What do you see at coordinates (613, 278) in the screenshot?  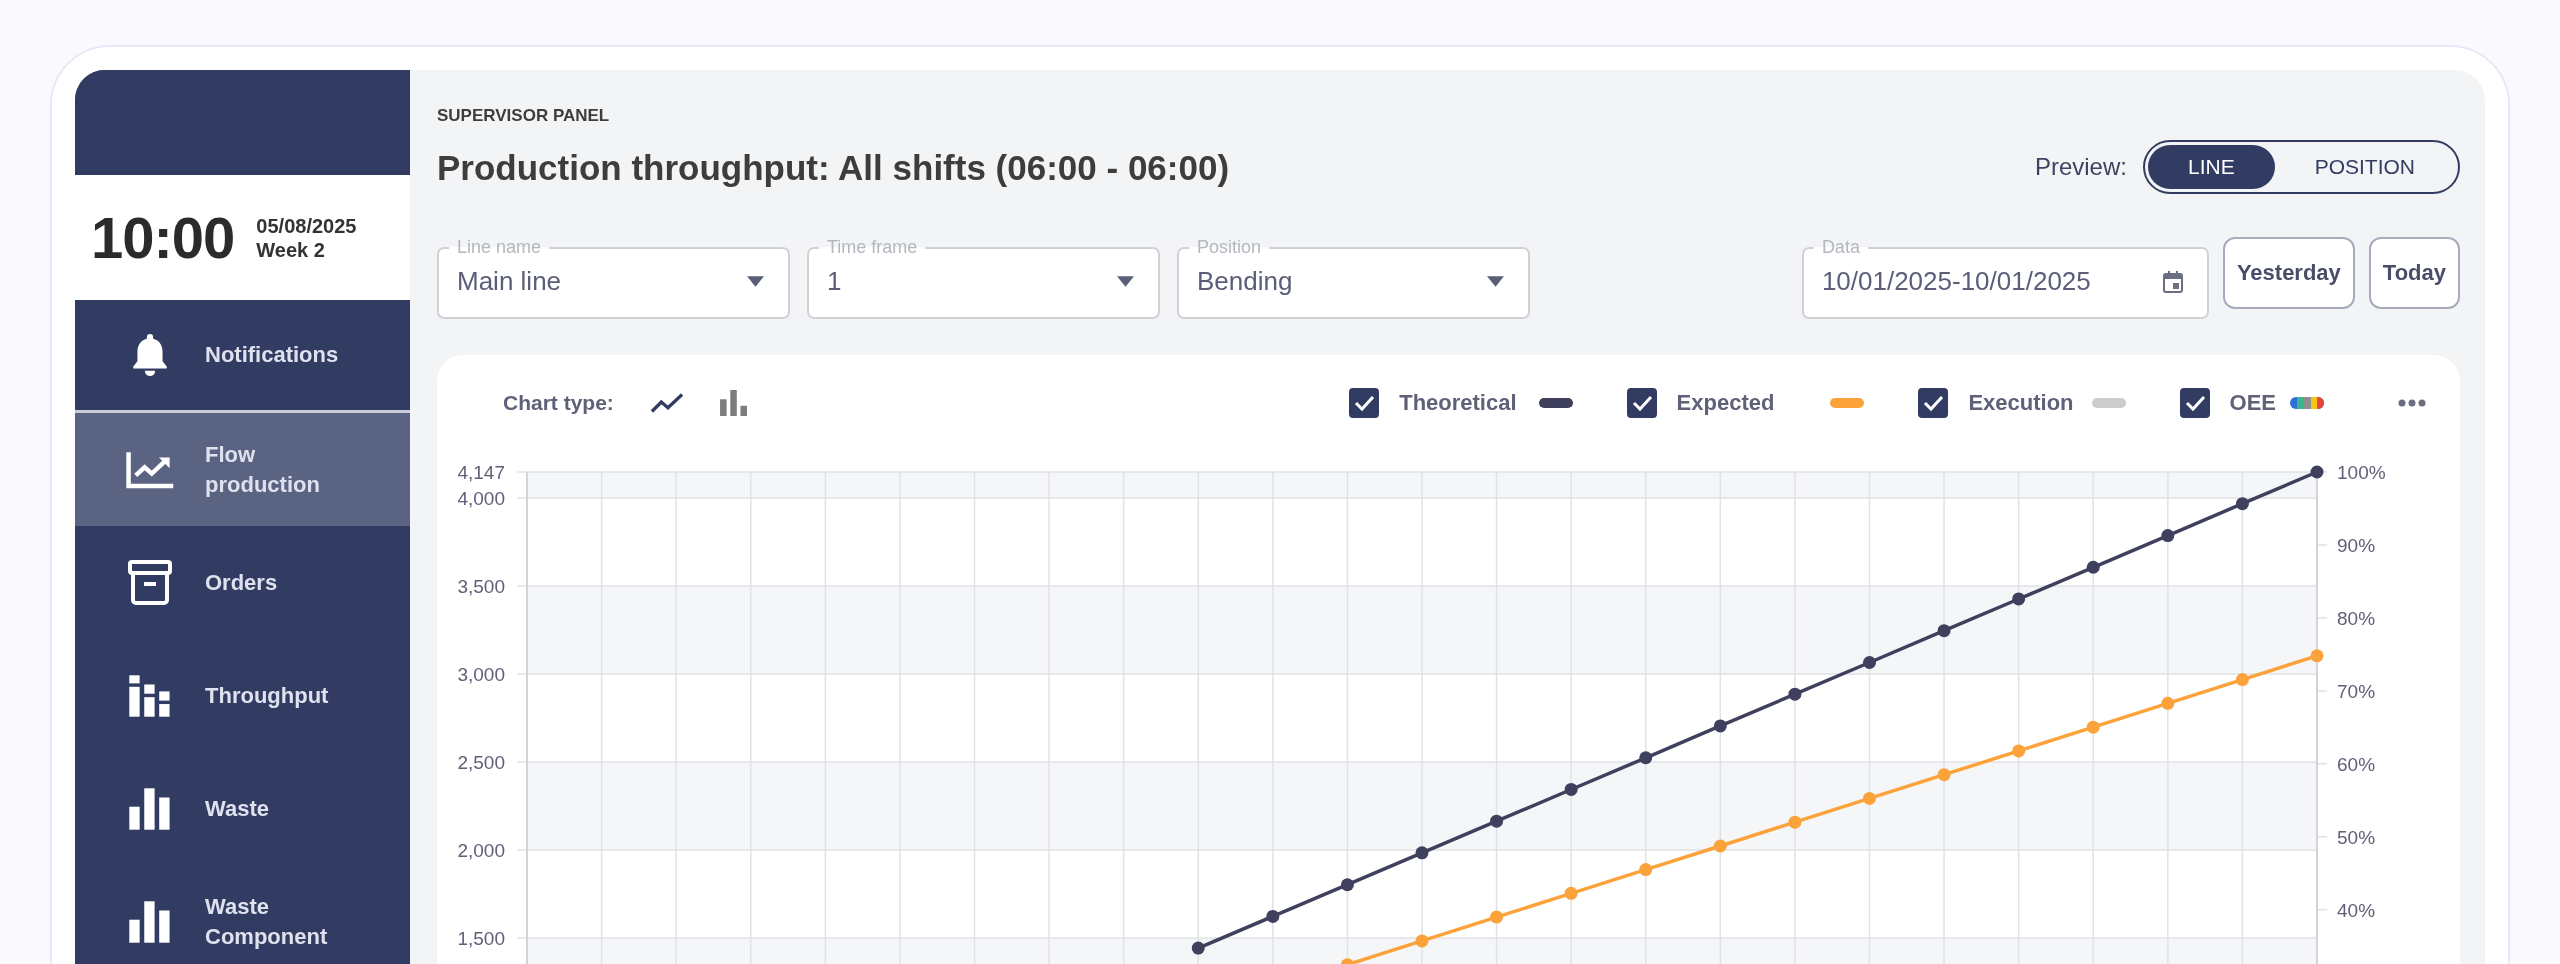 I see `dropdown-field: Line name Main line` at bounding box center [613, 278].